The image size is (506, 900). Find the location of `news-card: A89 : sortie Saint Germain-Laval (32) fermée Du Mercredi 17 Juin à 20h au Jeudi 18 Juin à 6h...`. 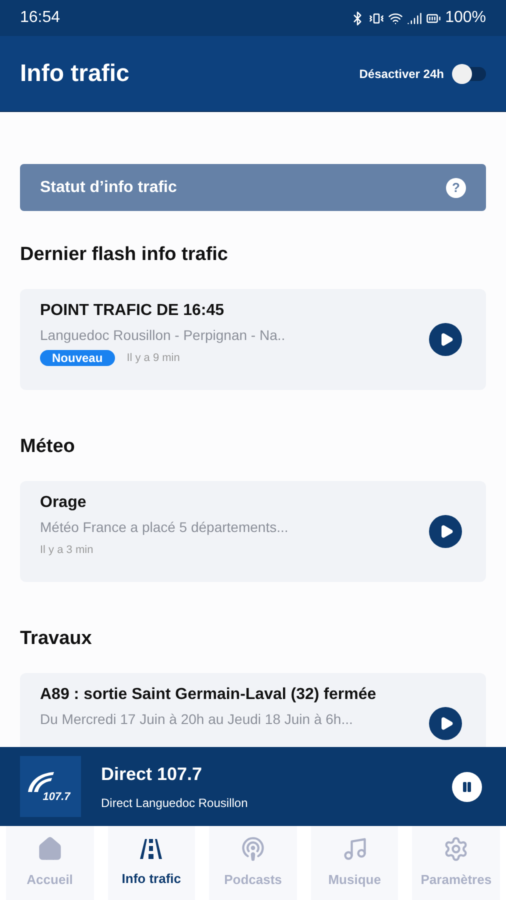

news-card: A89 : sortie Saint Germain-Laval (32) fermée Du Mercredi 17 Juin à 20h au Jeudi 18 Juin à 6h... is located at coordinates (253, 710).